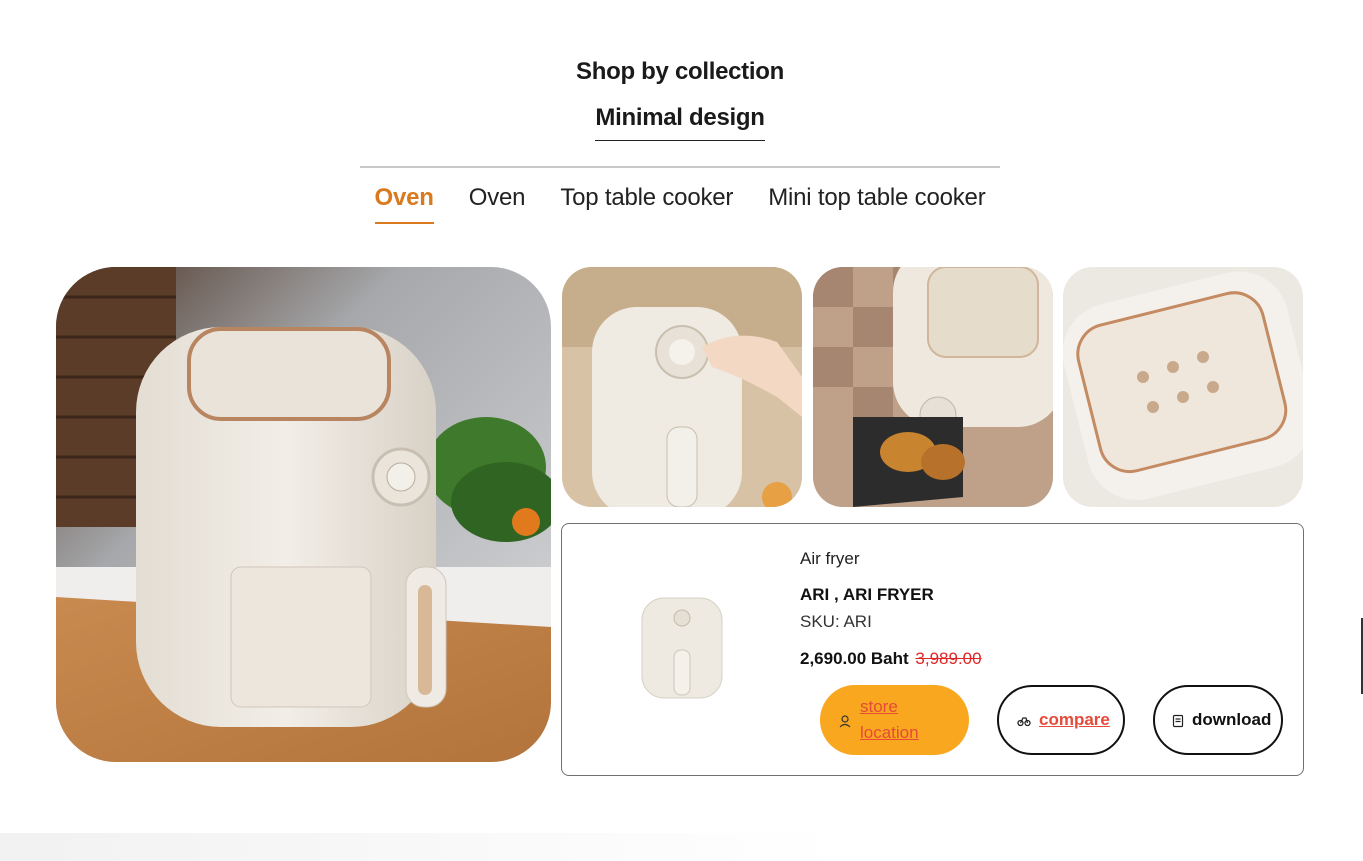 This screenshot has height=861, width=1363. Describe the element at coordinates (830, 558) in the screenshot. I see `product-category: Air fryer` at that location.